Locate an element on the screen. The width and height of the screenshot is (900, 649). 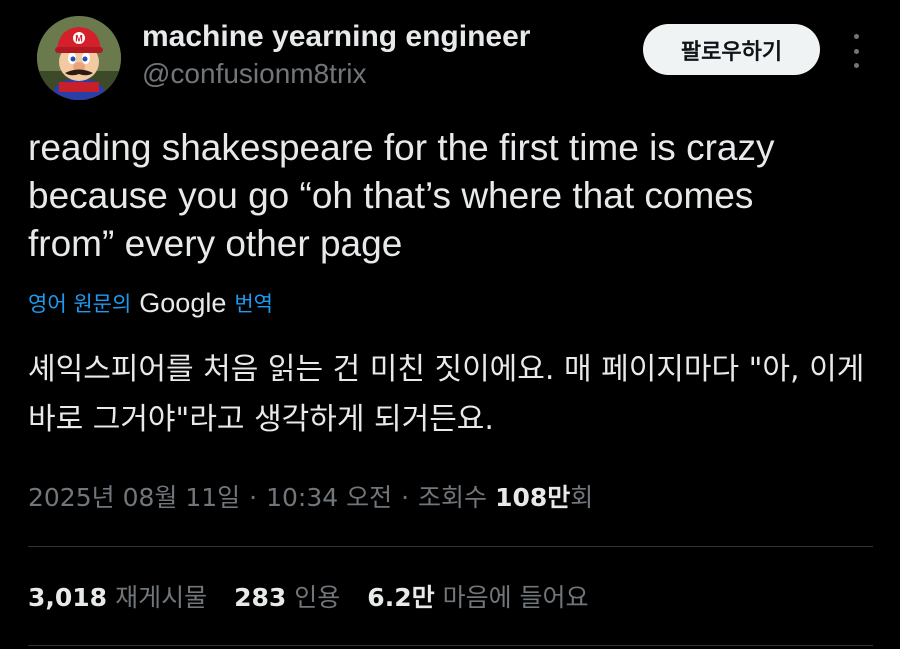
retweets-count: 3,018 is located at coordinates (68, 597).